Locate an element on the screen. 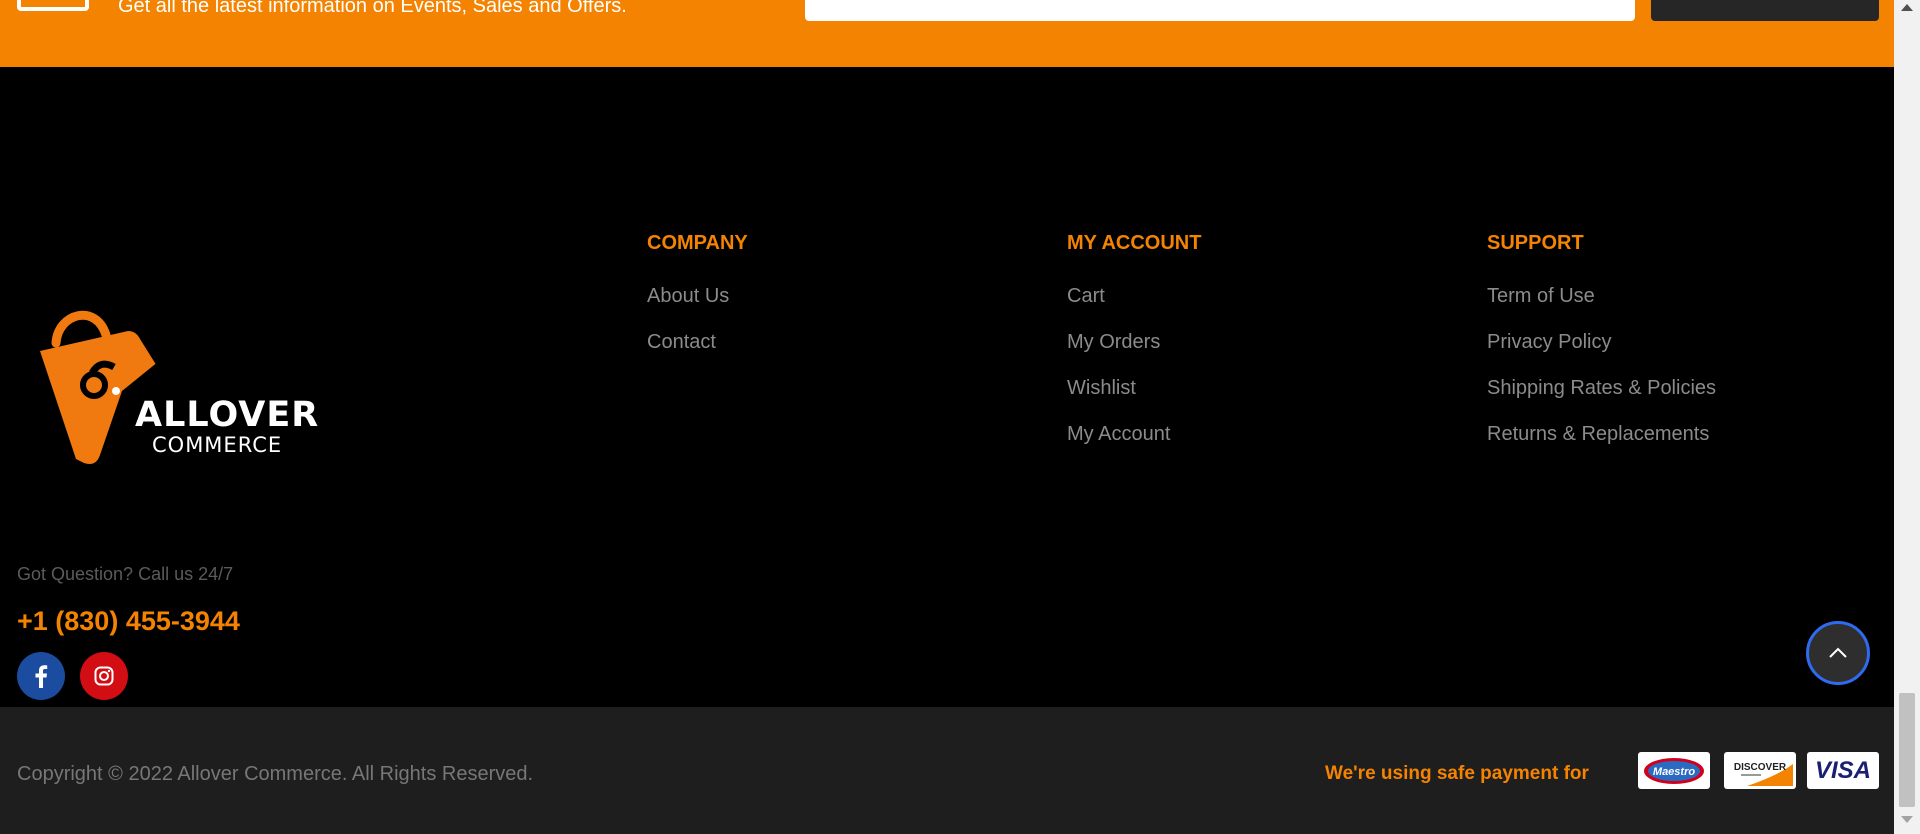 The image size is (1920, 834). envelope-icon is located at coordinates (53, 5).